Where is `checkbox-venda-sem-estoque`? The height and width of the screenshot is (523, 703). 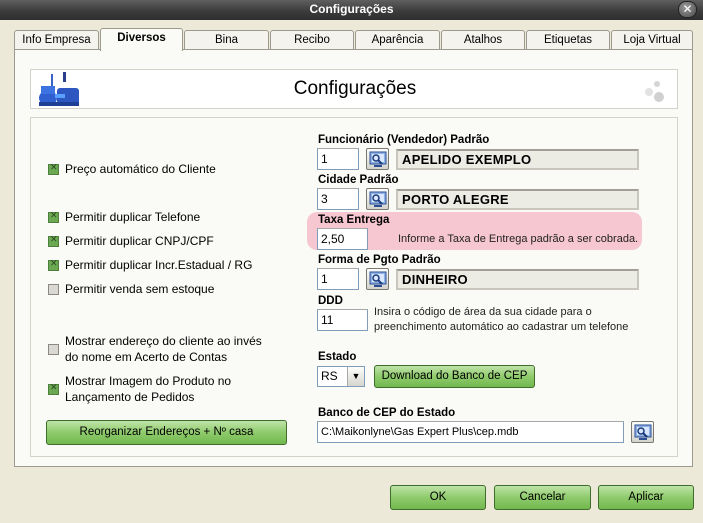 checkbox-venda-sem-estoque is located at coordinates (53, 289).